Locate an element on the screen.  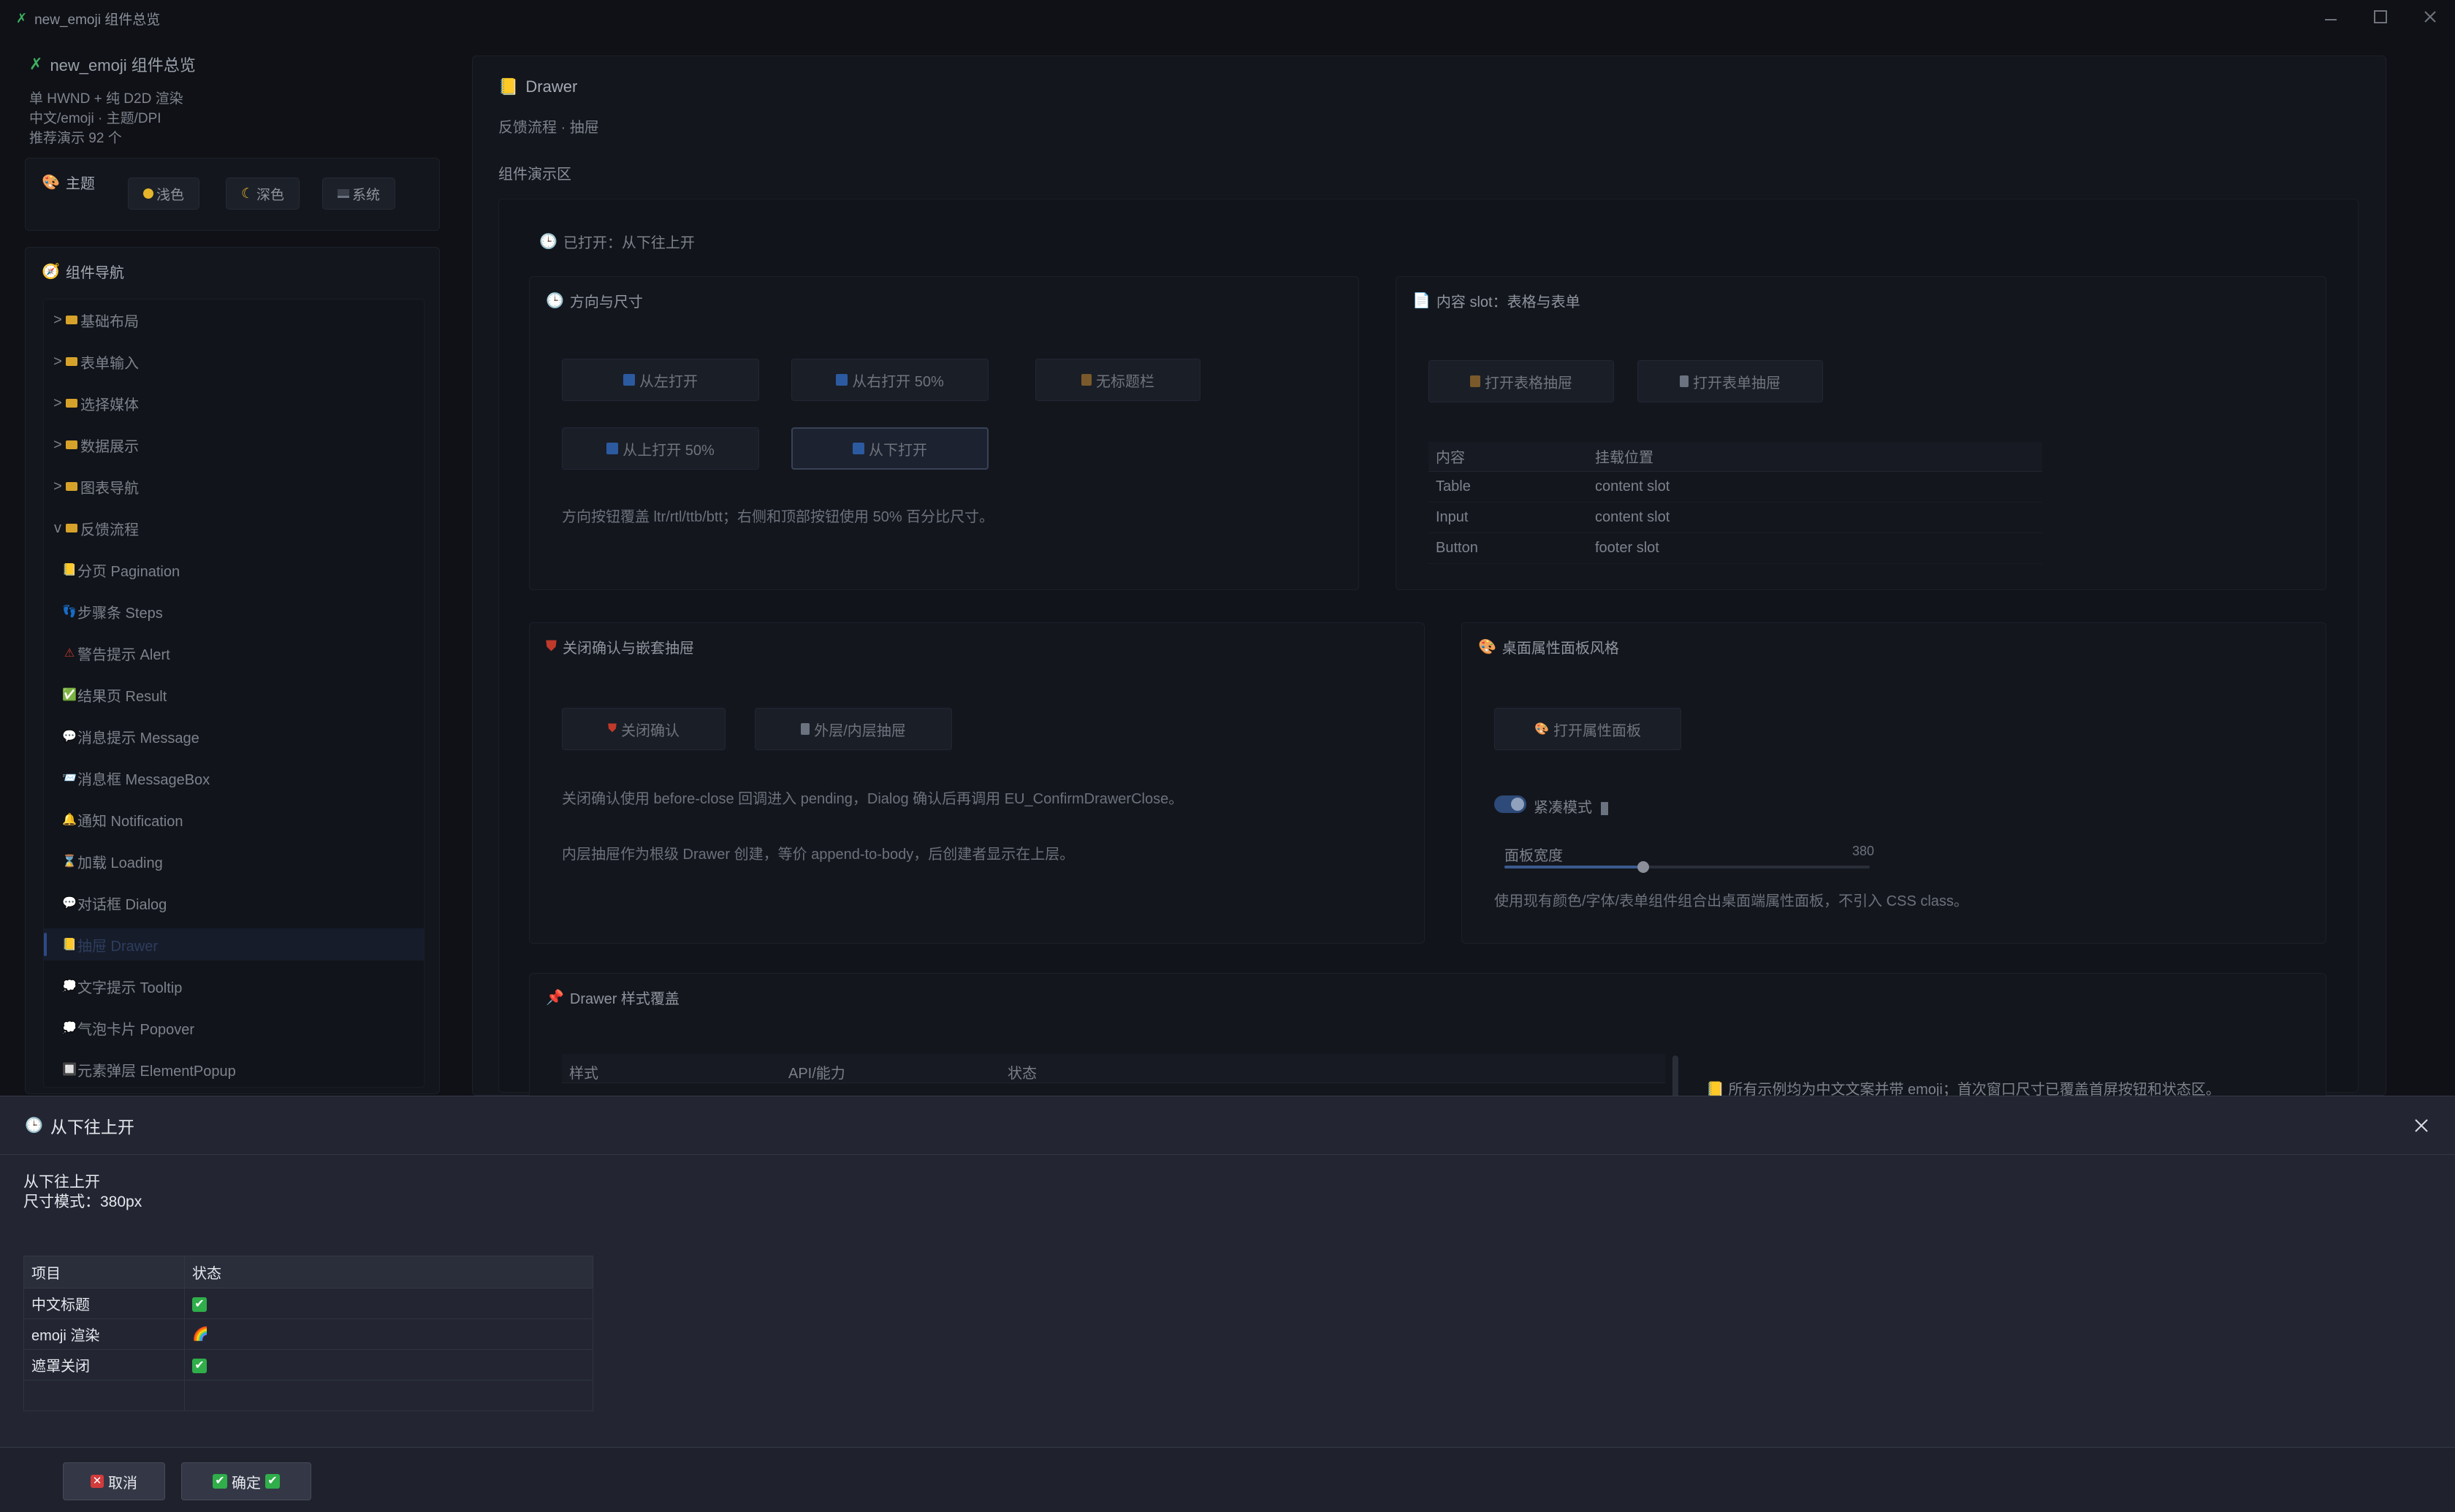
nav-group-feedback: v 反馈流程 is located at coordinates (234, 528).